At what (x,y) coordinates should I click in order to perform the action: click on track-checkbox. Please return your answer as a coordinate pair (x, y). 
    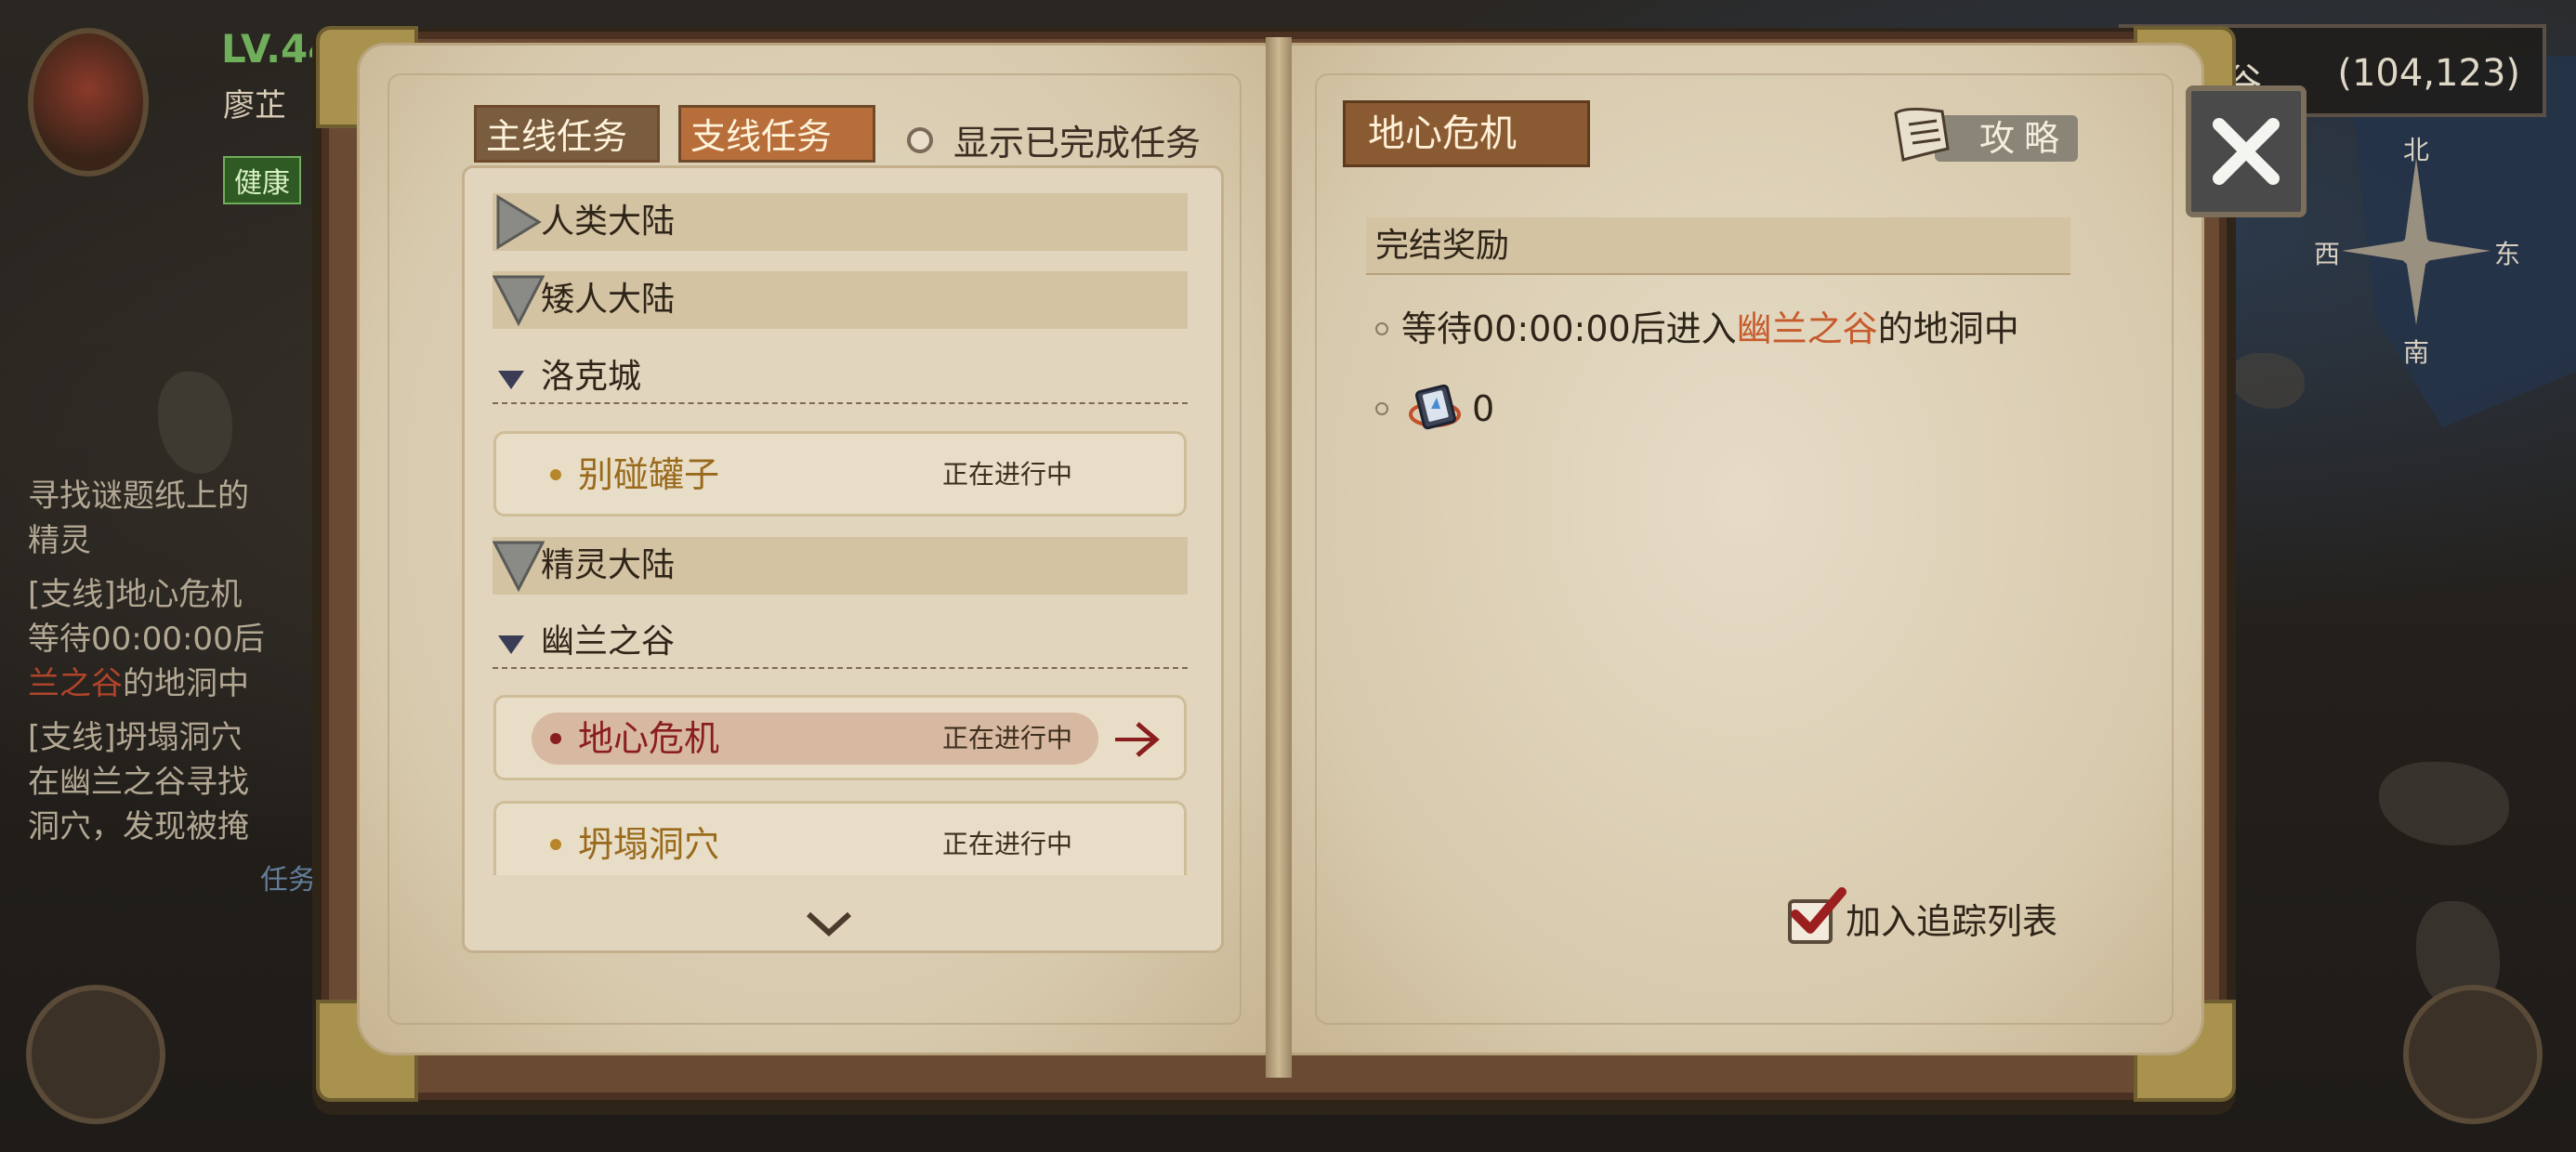
    Looking at the image, I should click on (1817, 915).